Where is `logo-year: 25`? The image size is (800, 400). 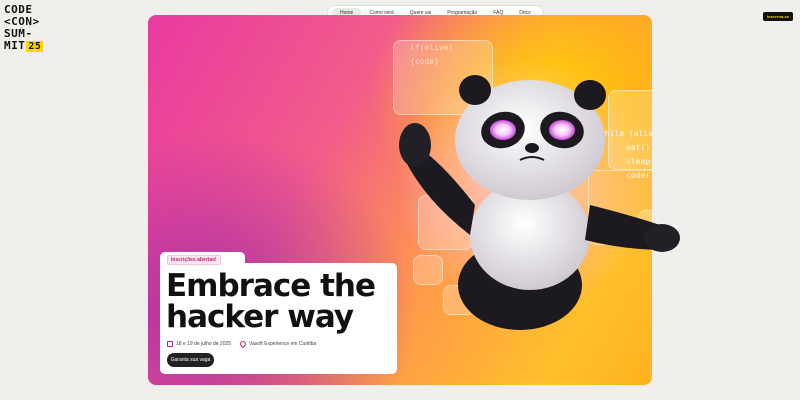
logo-year: 25 is located at coordinates (35, 46).